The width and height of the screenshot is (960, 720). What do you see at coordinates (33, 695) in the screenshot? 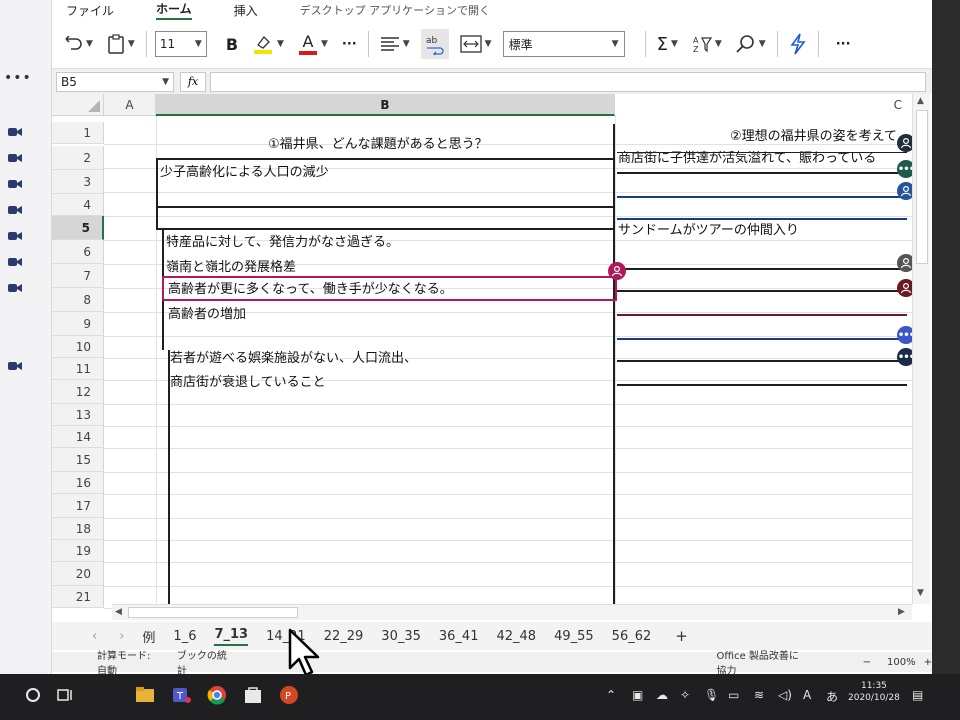
I see `start-search-icon` at bounding box center [33, 695].